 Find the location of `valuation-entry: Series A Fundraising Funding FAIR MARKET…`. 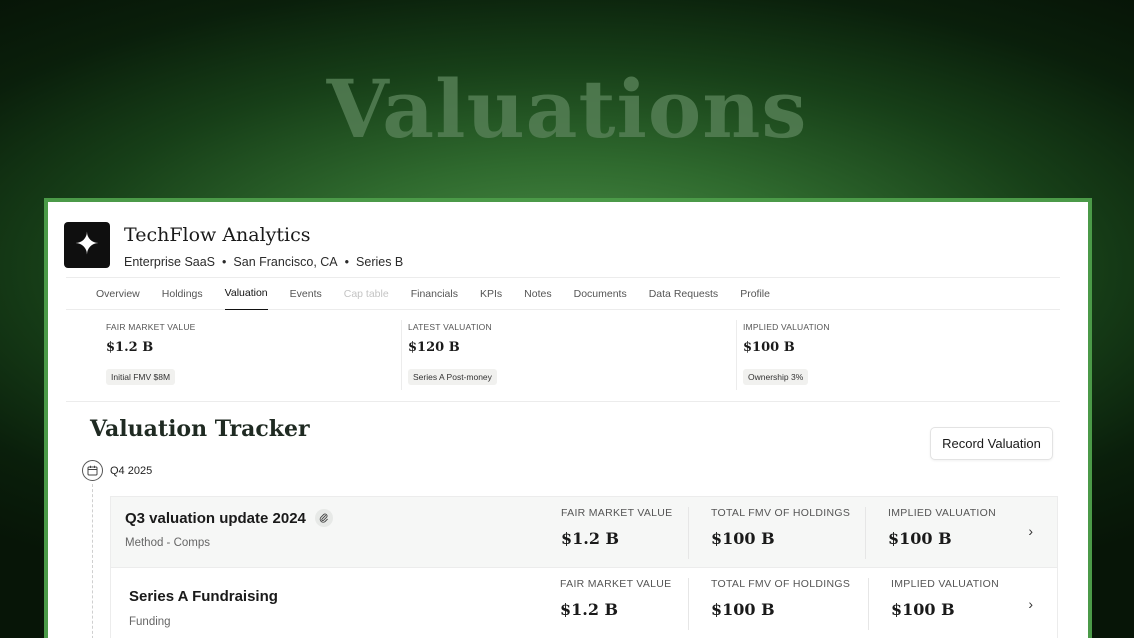

valuation-entry: Series A Fundraising Funding FAIR MARKET… is located at coordinates (584, 603).